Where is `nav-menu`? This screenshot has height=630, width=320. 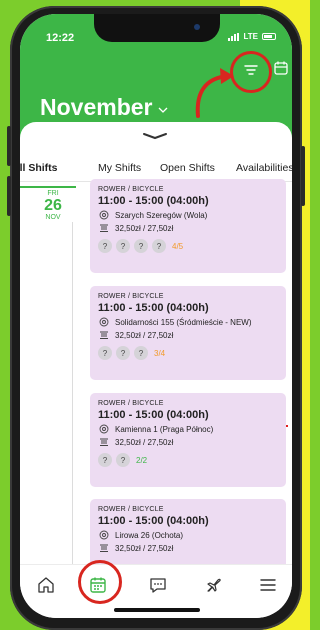 nav-menu is located at coordinates (268, 587).